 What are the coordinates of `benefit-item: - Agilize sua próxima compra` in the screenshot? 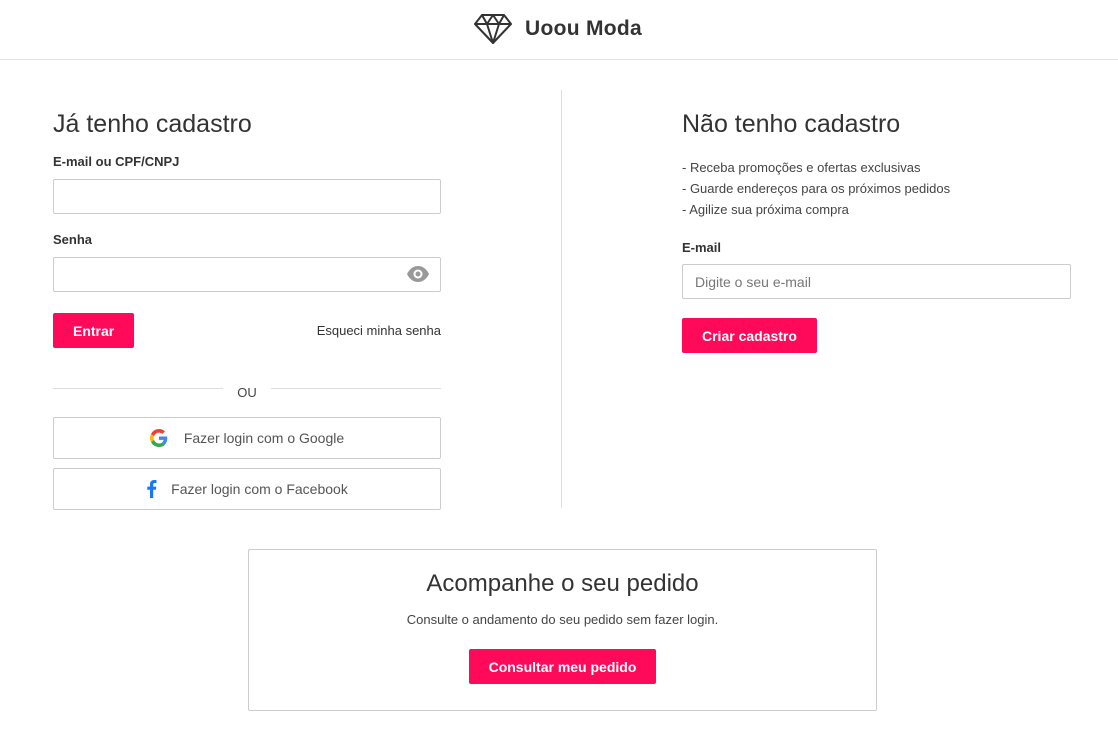 It's located at (765, 209).